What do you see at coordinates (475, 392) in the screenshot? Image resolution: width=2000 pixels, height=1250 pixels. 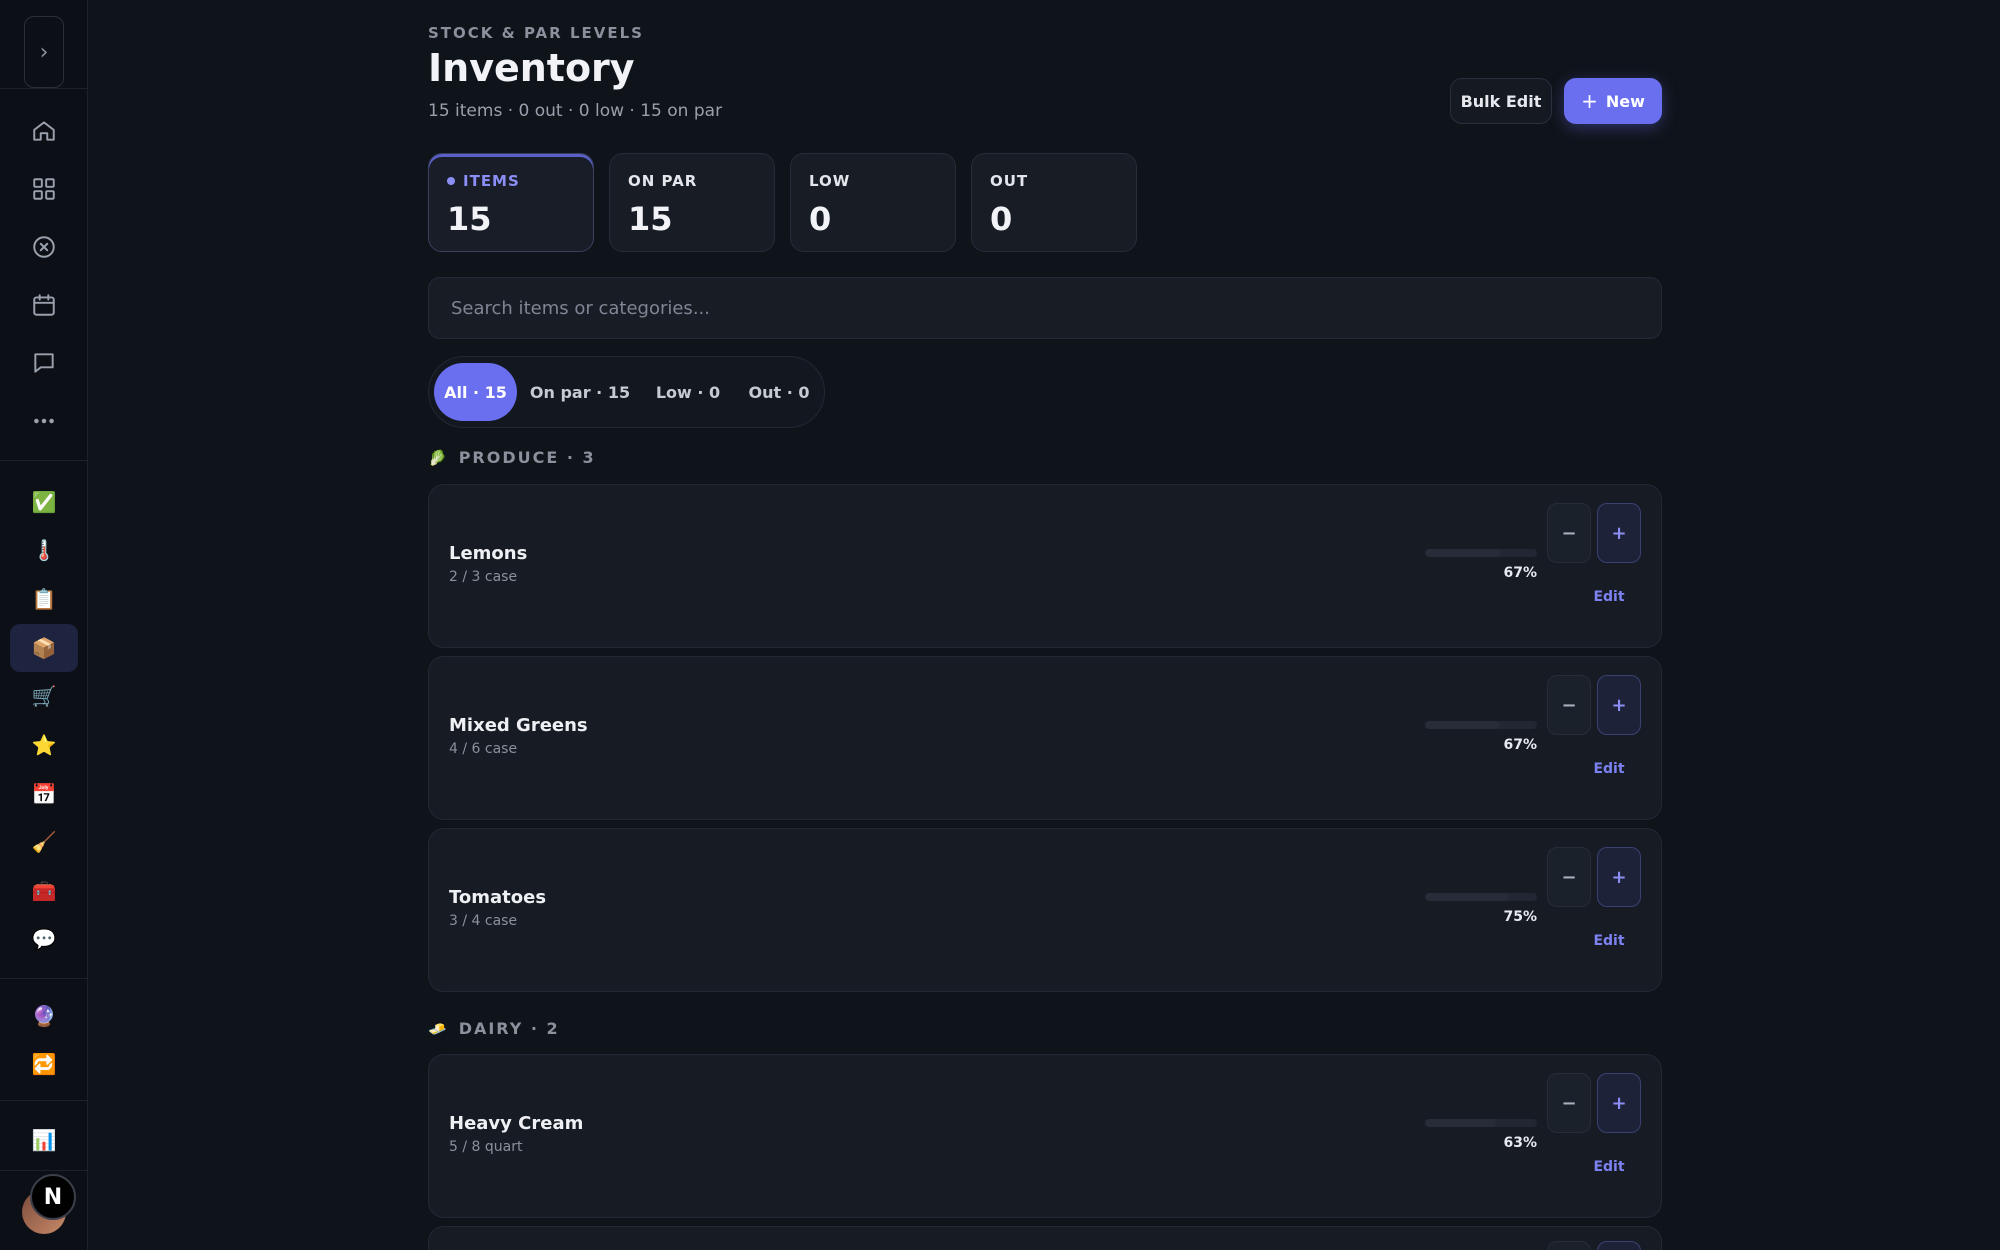 I see `tab-all: All · 15` at bounding box center [475, 392].